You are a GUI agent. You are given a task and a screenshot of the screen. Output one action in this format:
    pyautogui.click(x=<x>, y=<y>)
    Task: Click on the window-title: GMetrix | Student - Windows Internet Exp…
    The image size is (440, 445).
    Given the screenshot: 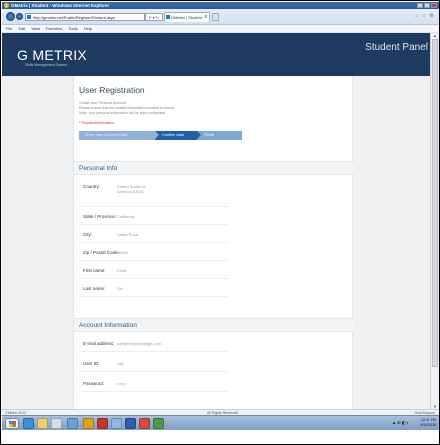 What is the action you would take?
    pyautogui.click(x=60, y=5)
    